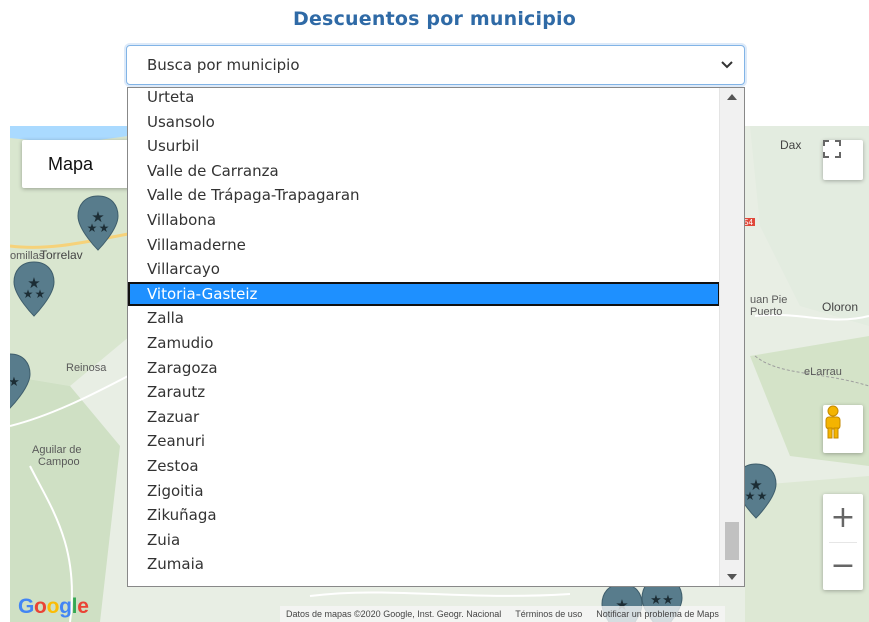 This screenshot has height=622, width=869. What do you see at coordinates (26, 606) in the screenshot?
I see `google-logo-letter: G` at bounding box center [26, 606].